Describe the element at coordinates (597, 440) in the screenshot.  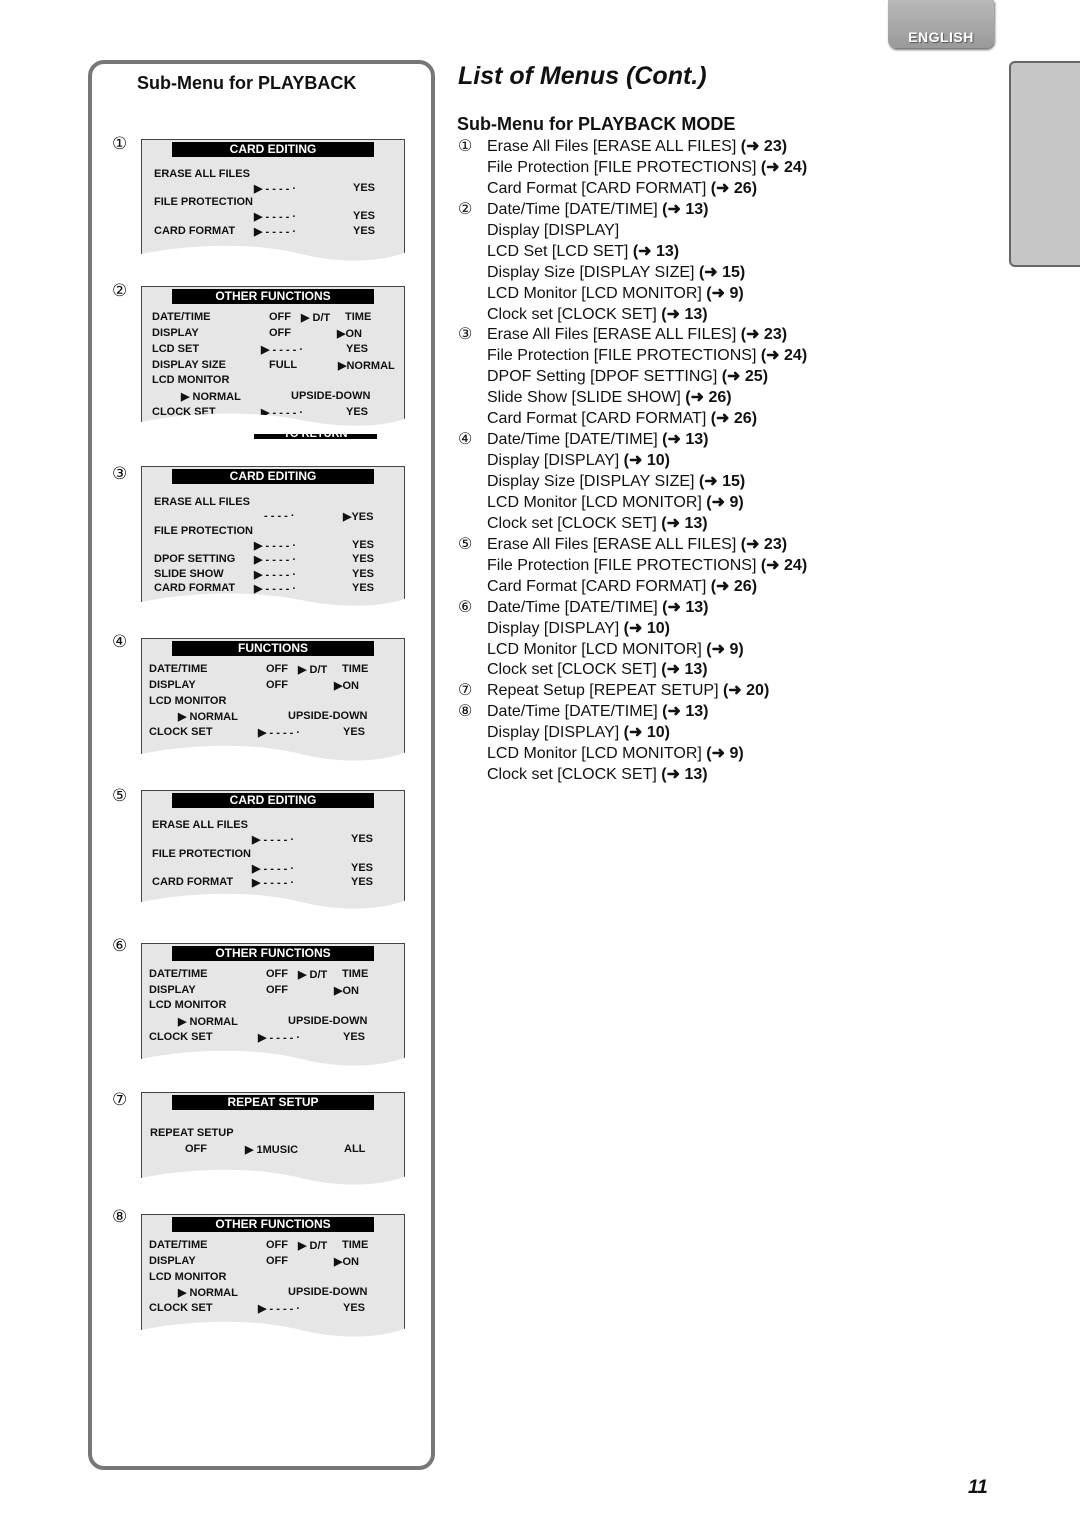
I see `item-text: Date/Time [DATE/TIME] (➜ 13)` at that location.